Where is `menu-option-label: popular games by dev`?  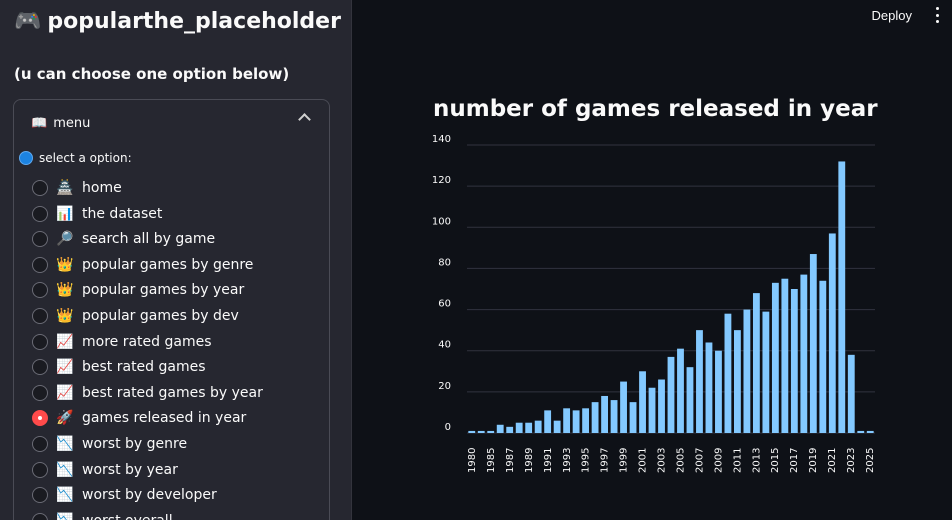
menu-option-label: popular games by dev is located at coordinates (160, 316).